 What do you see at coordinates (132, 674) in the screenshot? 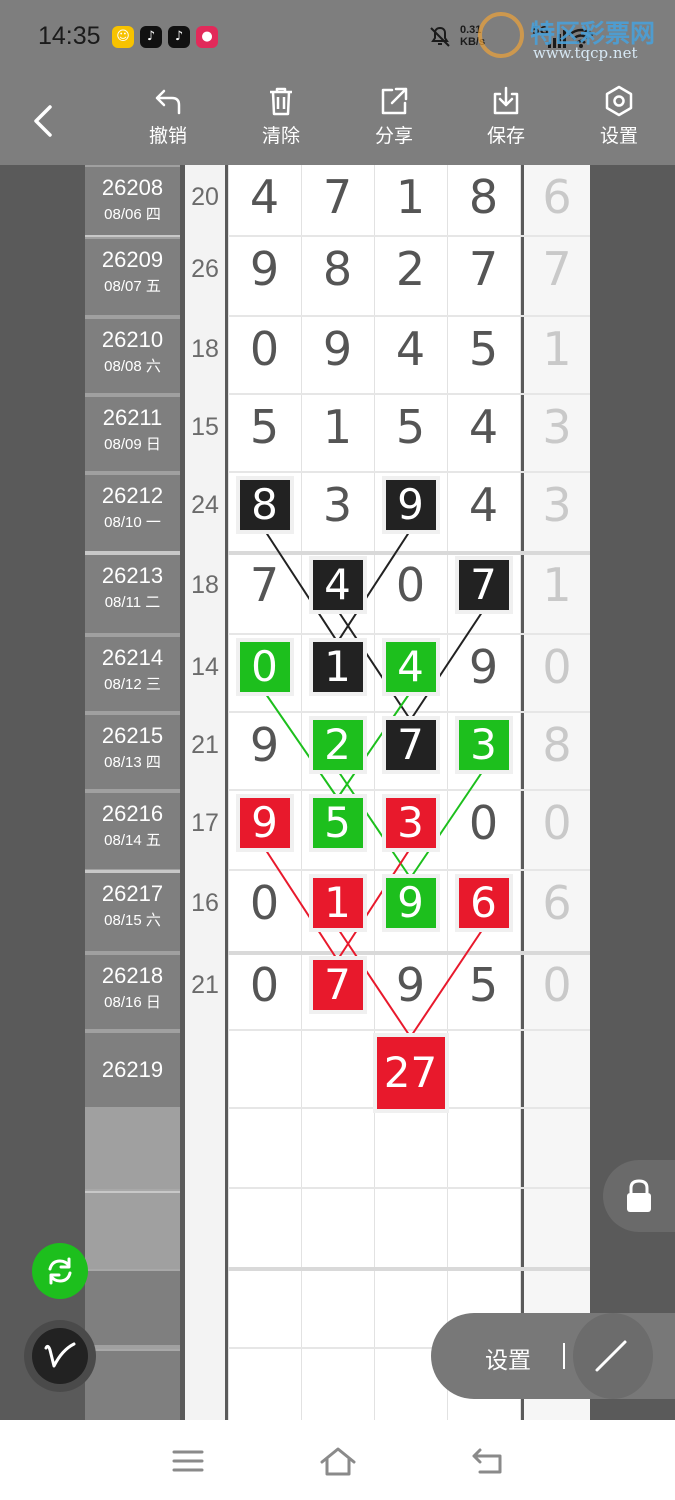
I see `issue-cell: 26214 08/12 三` at bounding box center [132, 674].